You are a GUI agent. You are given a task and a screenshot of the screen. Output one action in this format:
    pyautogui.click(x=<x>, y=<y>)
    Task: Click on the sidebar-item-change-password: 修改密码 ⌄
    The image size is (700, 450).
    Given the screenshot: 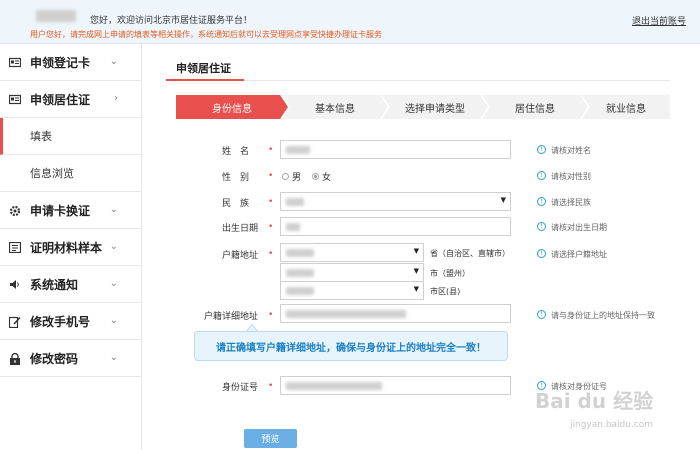 What is the action you would take?
    pyautogui.click(x=71, y=358)
    